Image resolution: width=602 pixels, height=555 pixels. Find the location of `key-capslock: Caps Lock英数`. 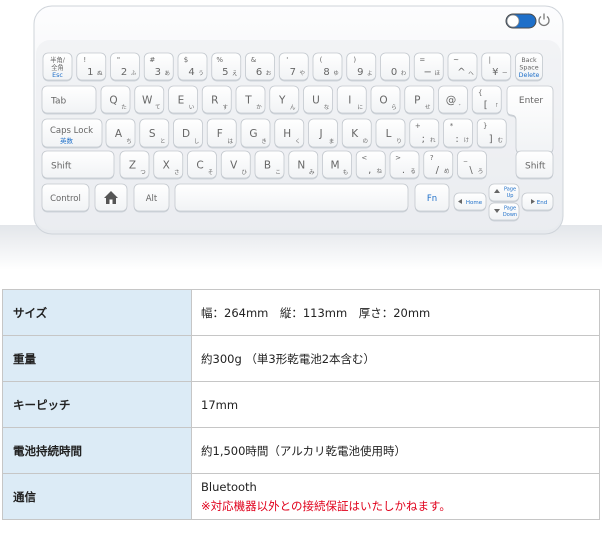

key-capslock: Caps Lock英数 is located at coordinates (72, 133).